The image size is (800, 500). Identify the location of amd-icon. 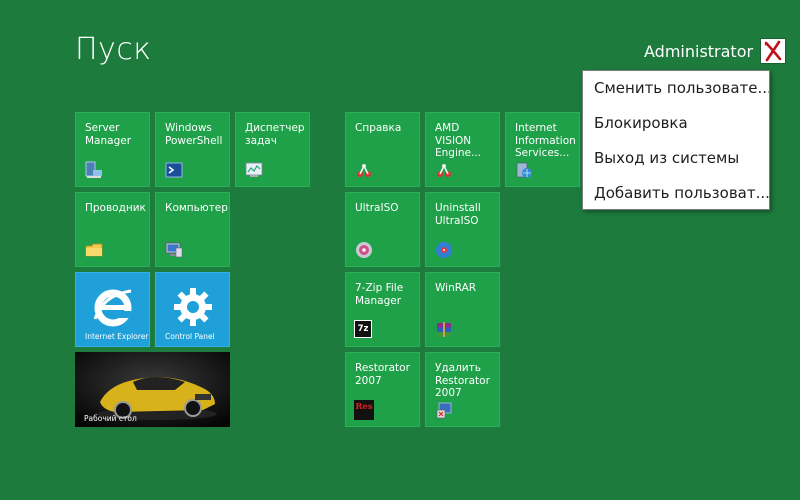
(444, 170).